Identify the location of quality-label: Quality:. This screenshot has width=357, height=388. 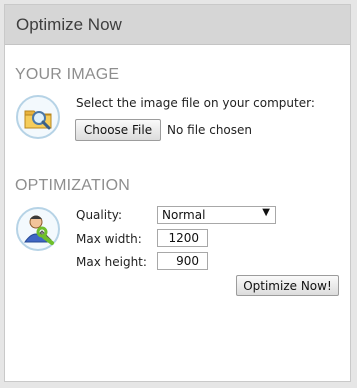
(99, 215).